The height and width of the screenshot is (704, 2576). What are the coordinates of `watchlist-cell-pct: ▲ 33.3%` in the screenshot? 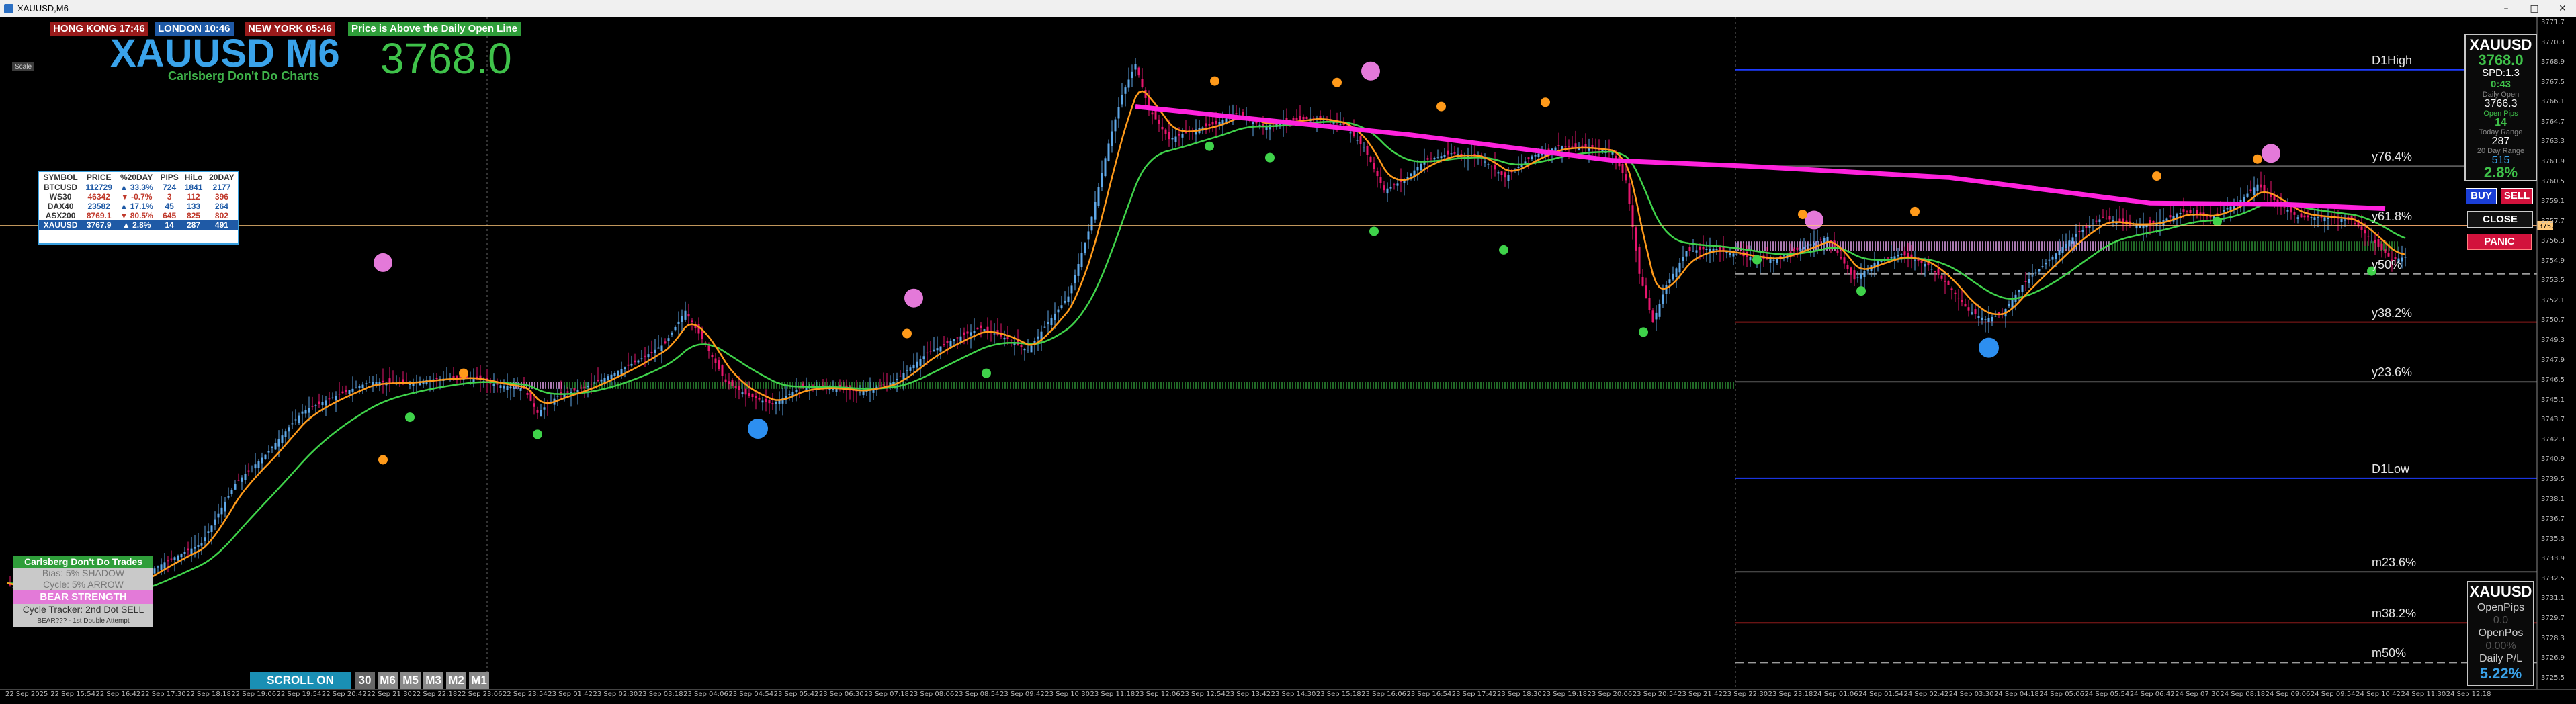 It's located at (136, 187).